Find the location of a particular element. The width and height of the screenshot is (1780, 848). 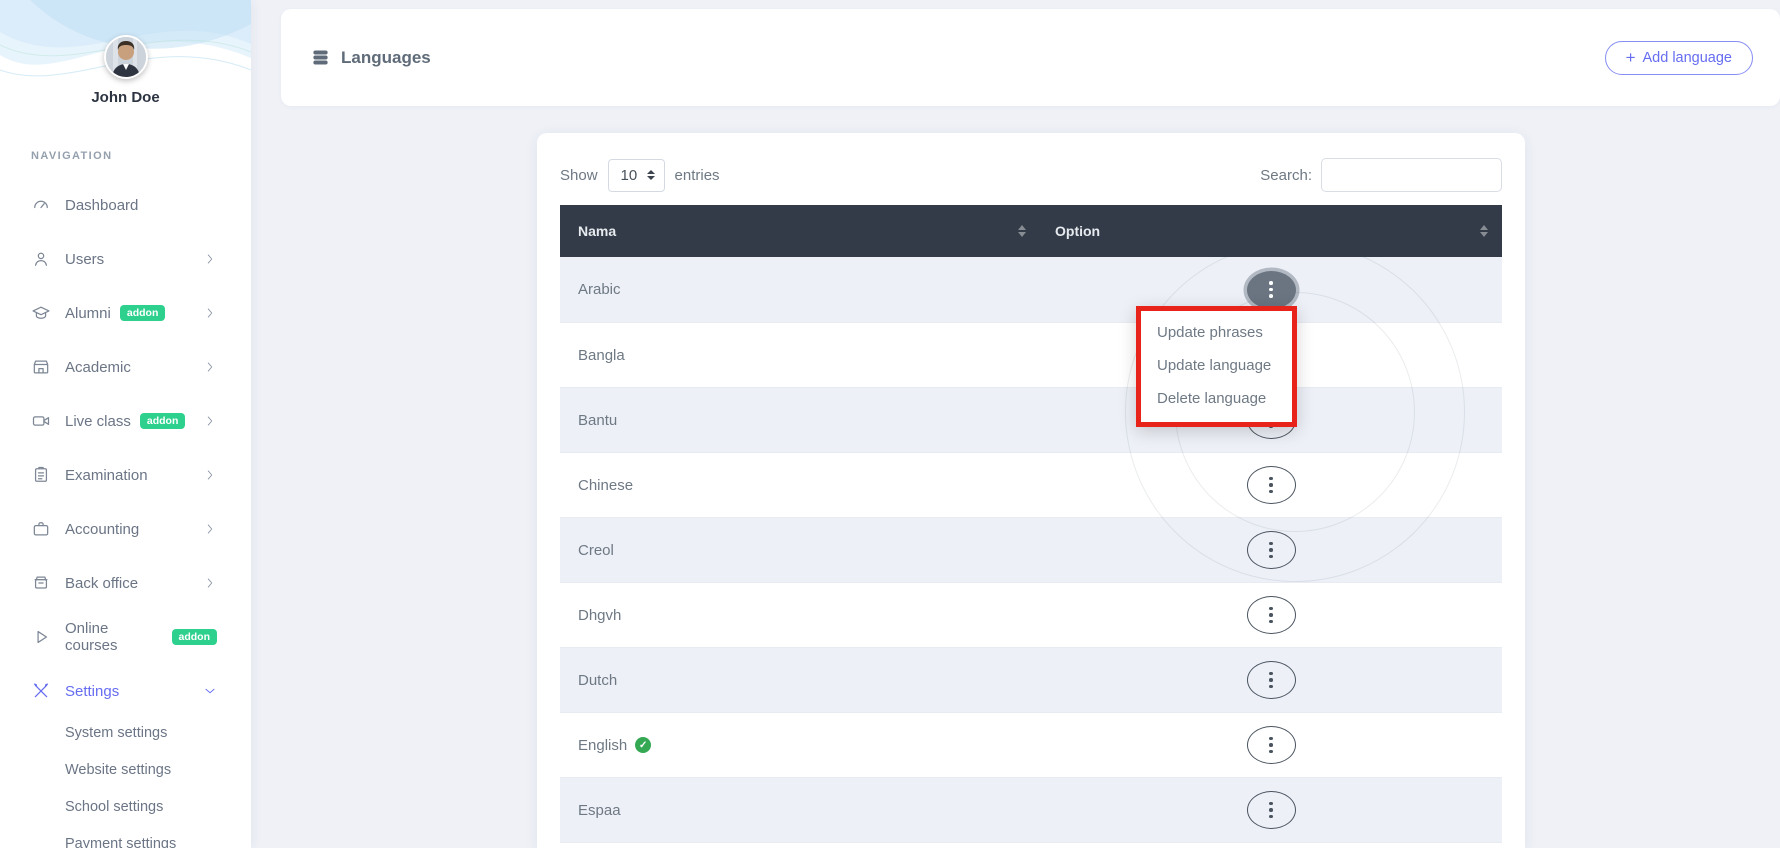

archive-icon is located at coordinates (41, 583).